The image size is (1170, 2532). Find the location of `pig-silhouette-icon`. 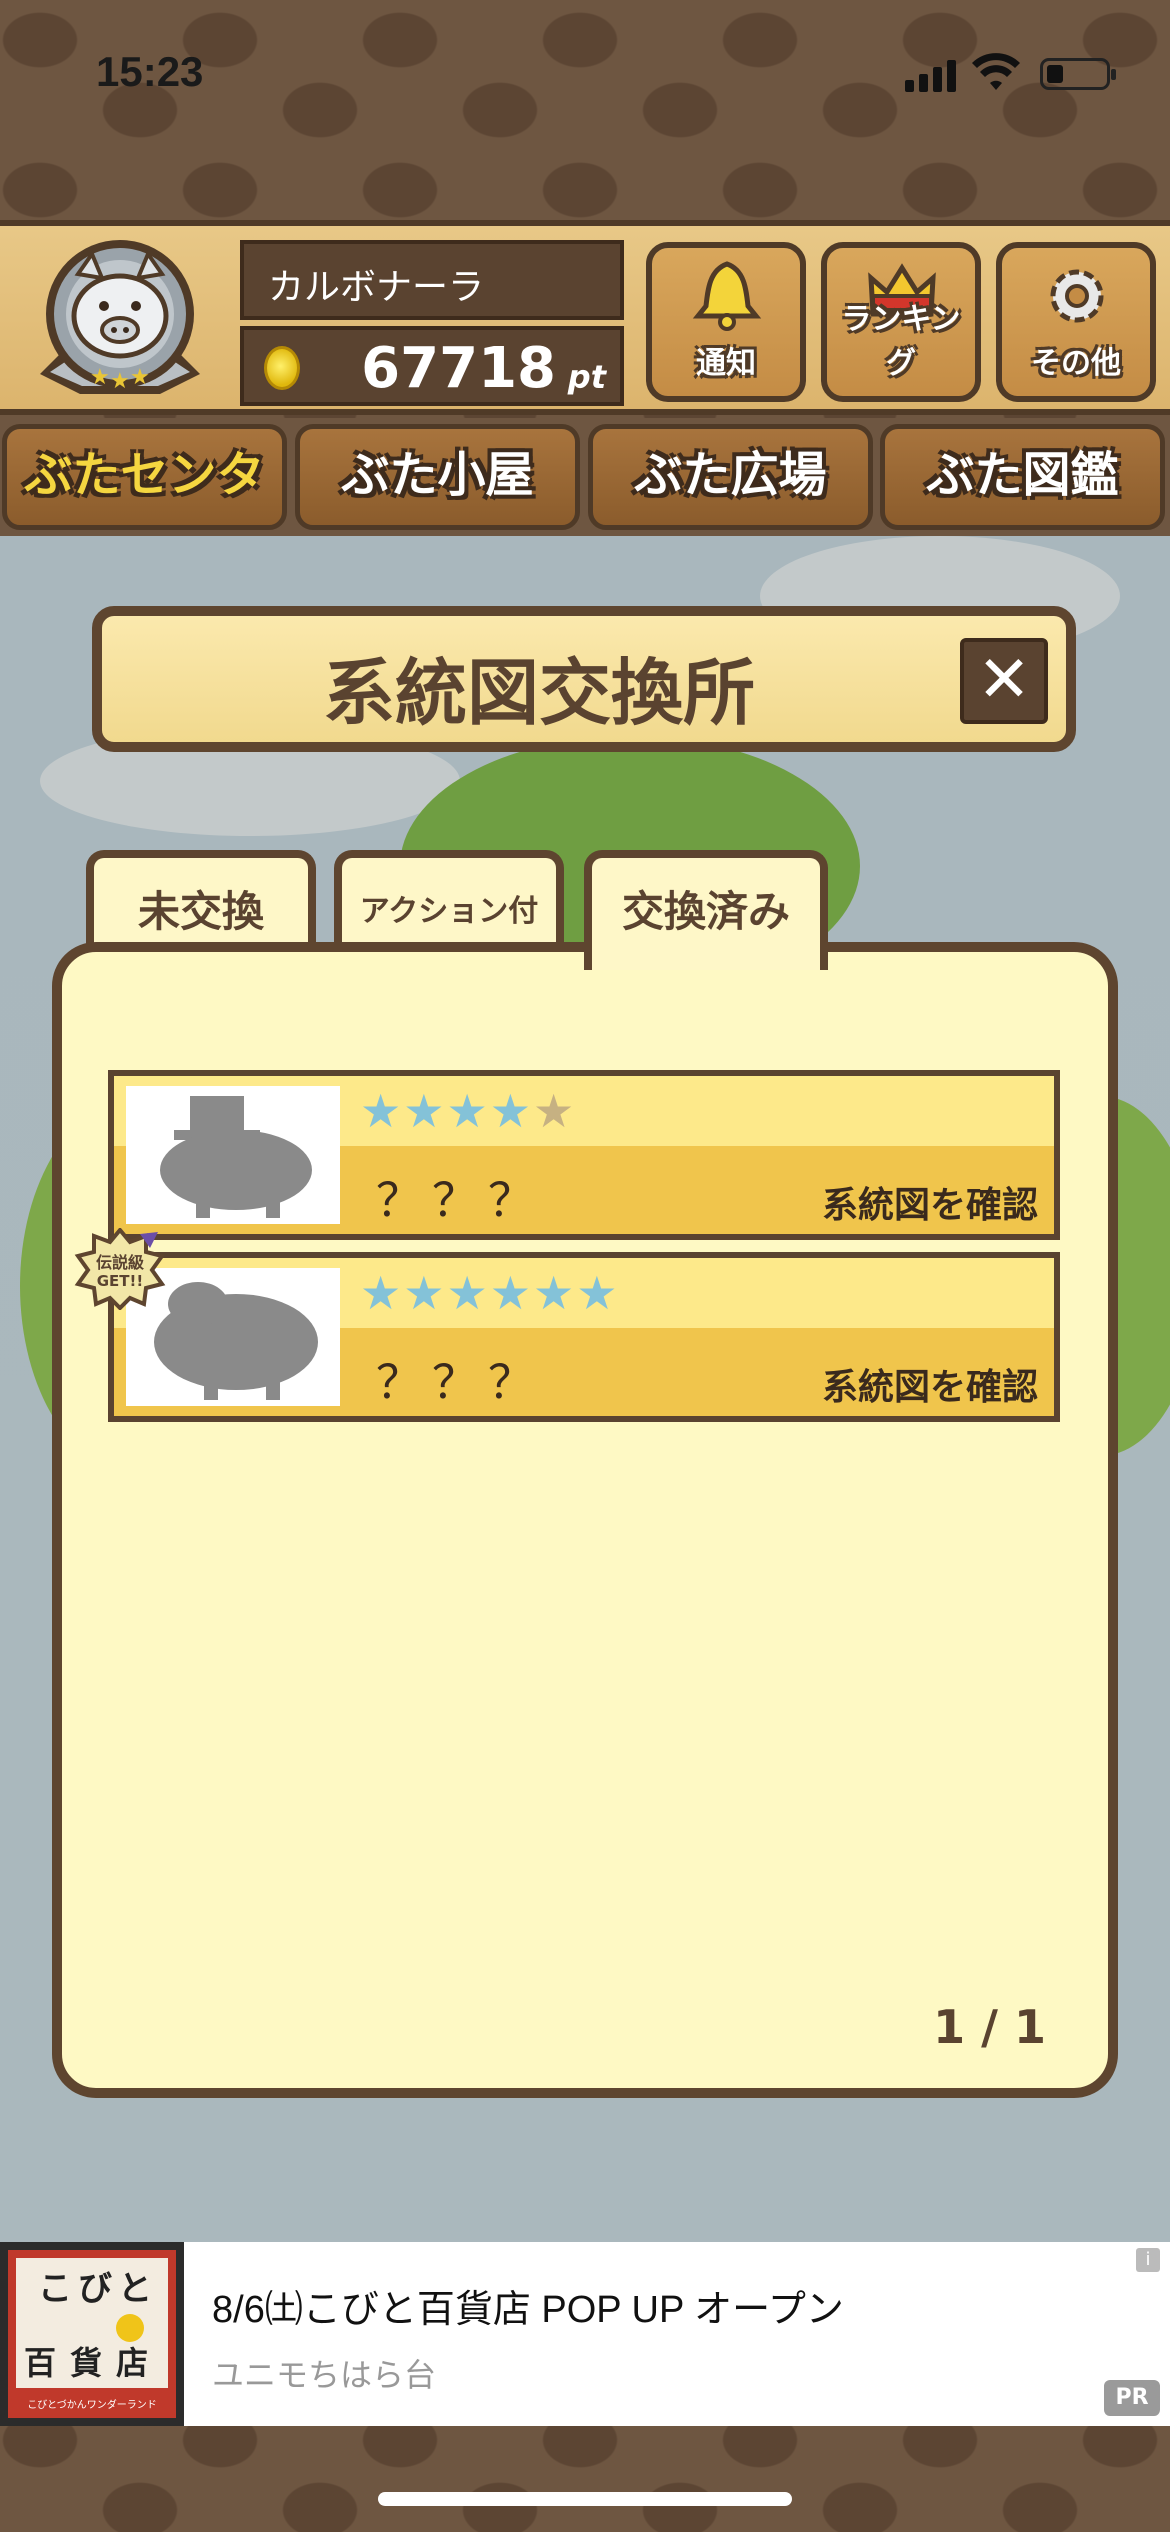

pig-silhouette-icon is located at coordinates (236, 1157).